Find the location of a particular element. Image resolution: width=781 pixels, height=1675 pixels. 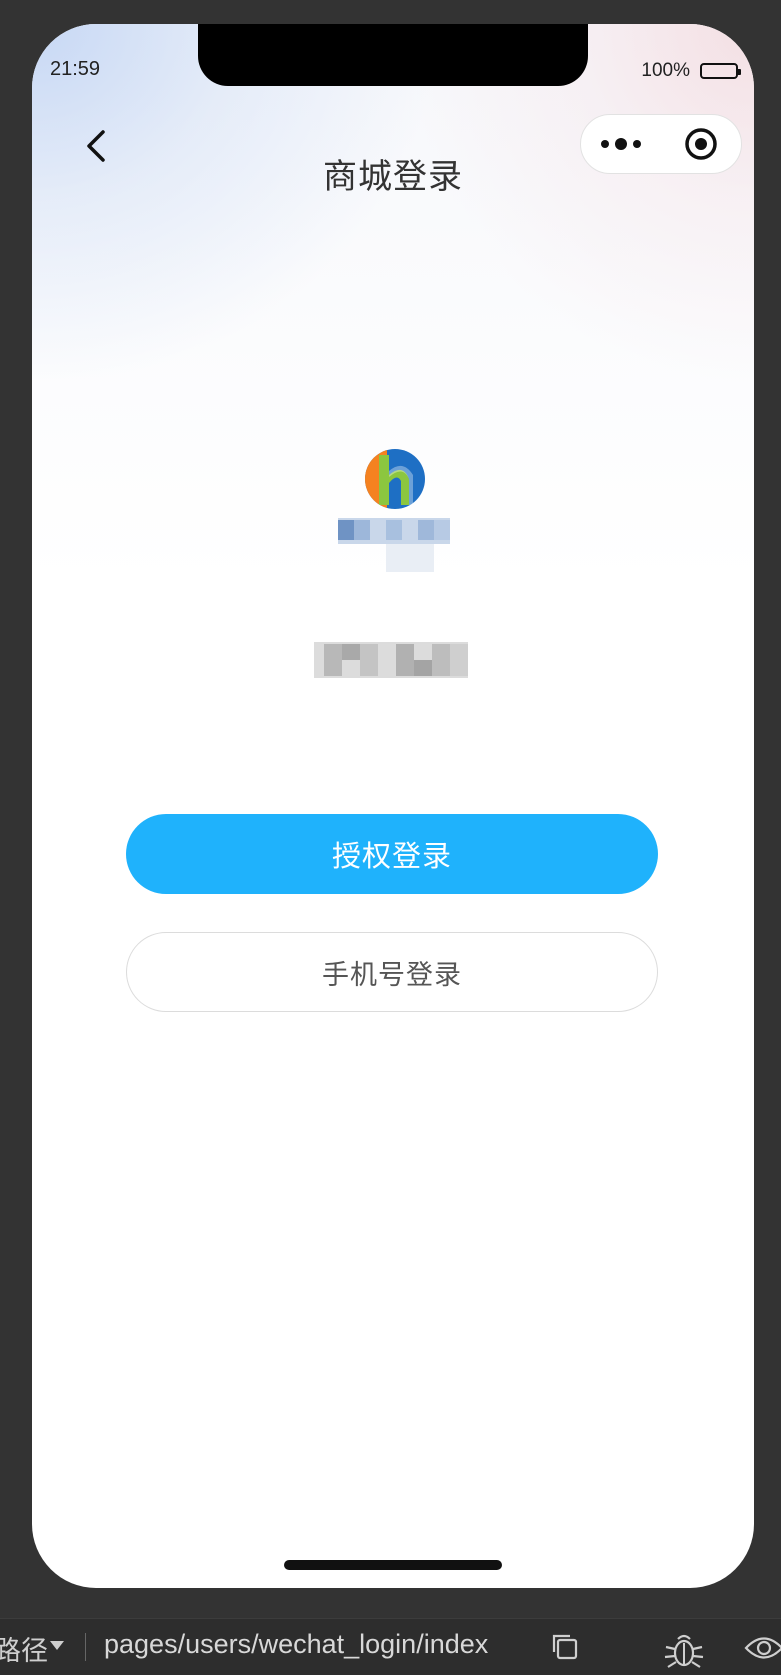

more-dots-icon is located at coordinates (621, 144).